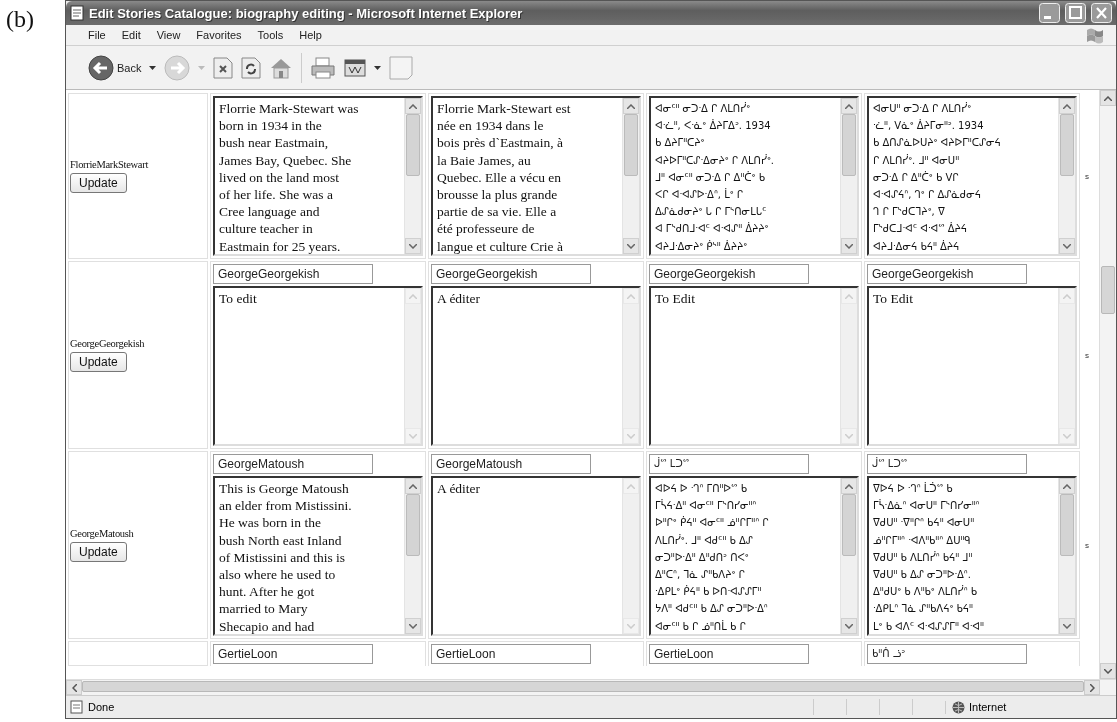  What do you see at coordinates (270, 35) in the screenshot?
I see `menu-item: Tools` at bounding box center [270, 35].